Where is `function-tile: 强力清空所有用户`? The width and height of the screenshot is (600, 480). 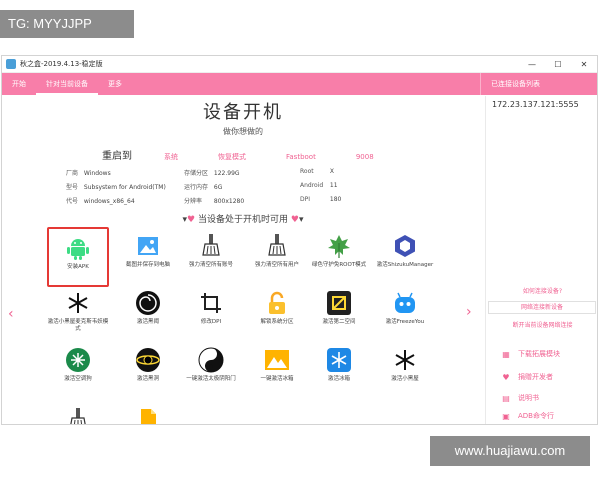
function-tile: 强力清空所有用户 is located at coordinates (277, 257).